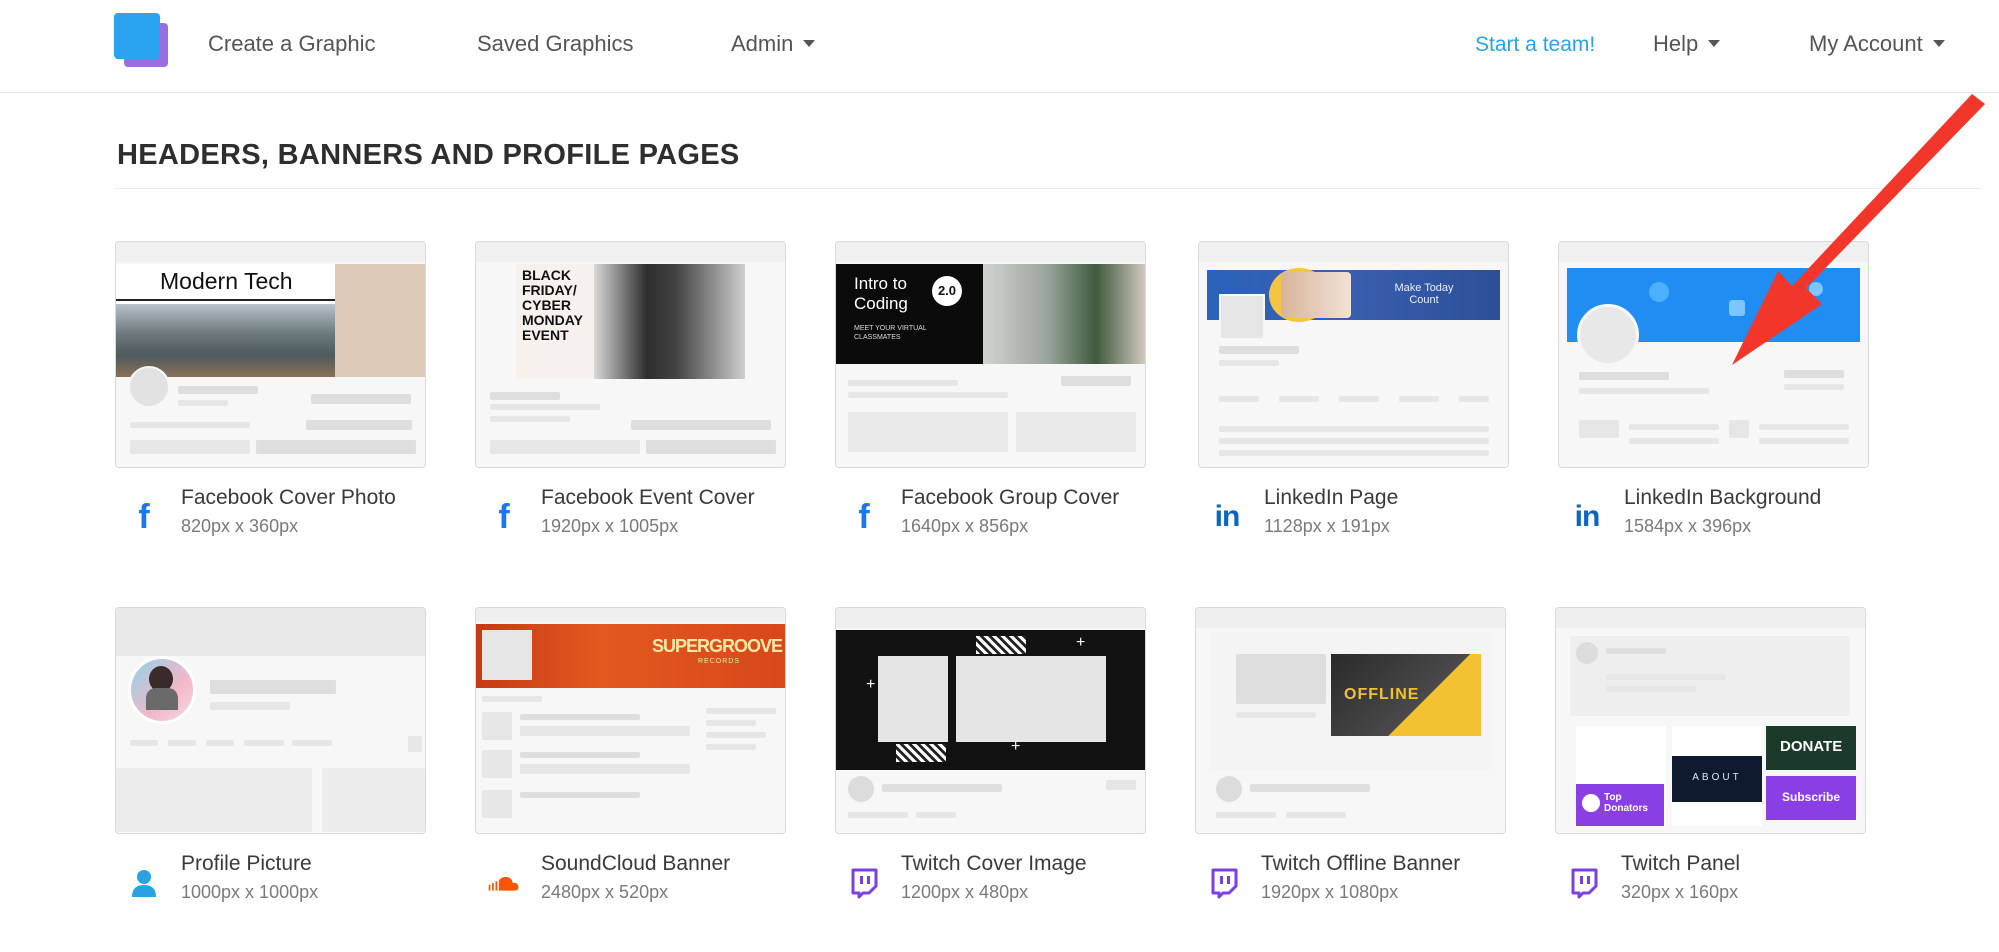 The width and height of the screenshot is (1999, 952). Describe the element at coordinates (605, 892) in the screenshot. I see `template-size: 2480px x 520px` at that location.